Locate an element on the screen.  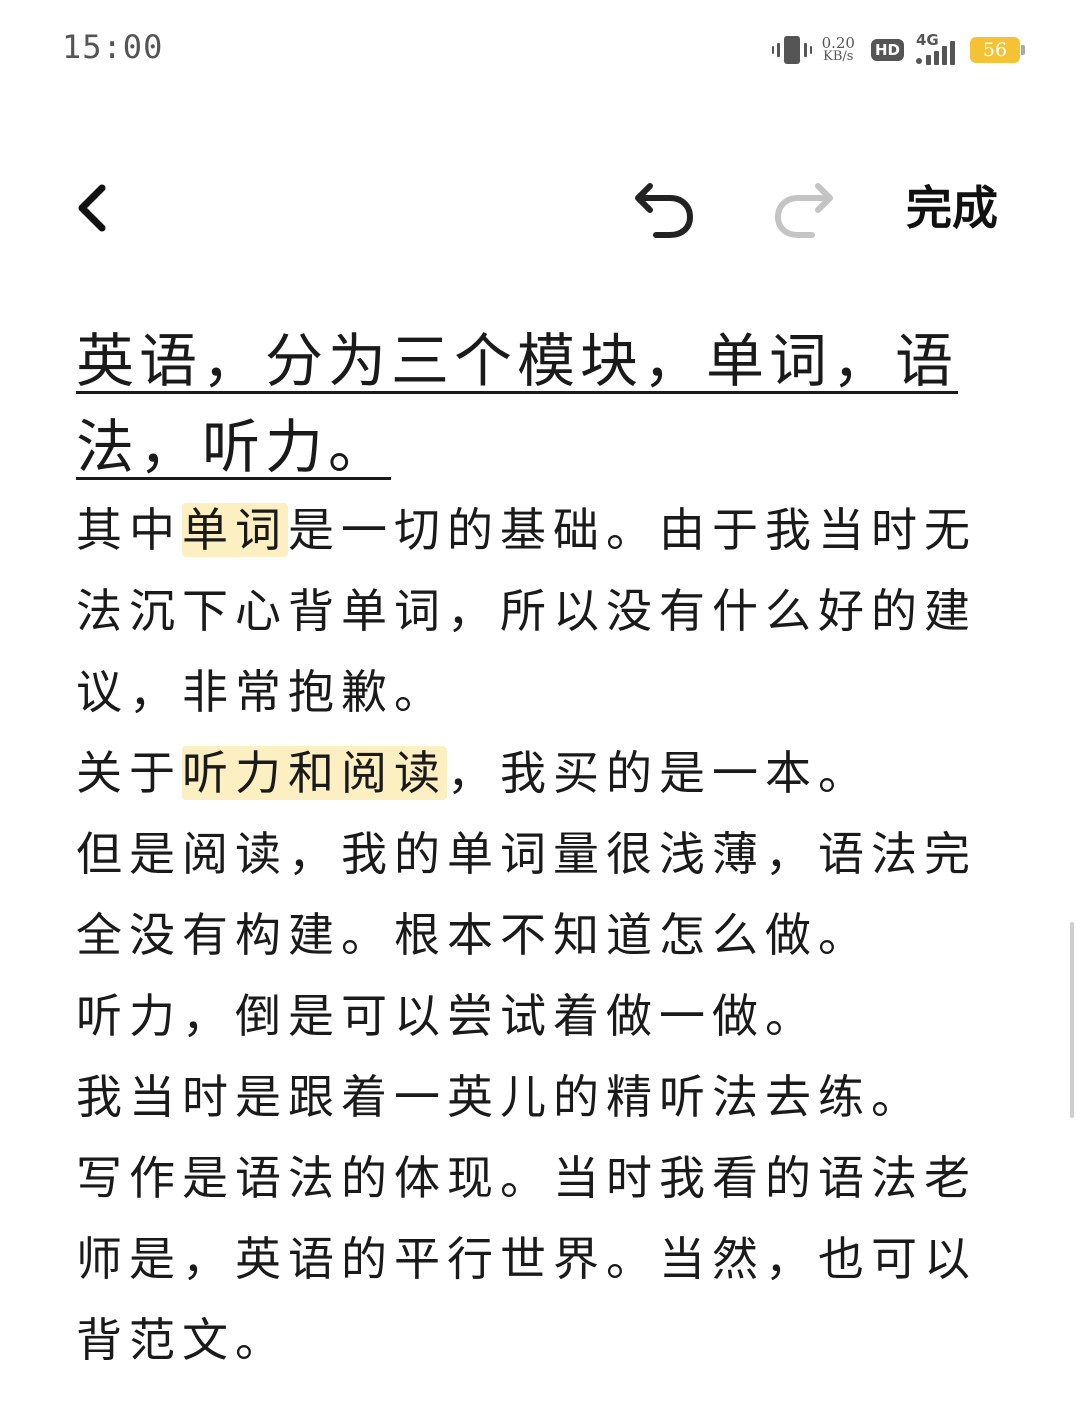
editor-toolbar: 完成 is located at coordinates (540, 210).